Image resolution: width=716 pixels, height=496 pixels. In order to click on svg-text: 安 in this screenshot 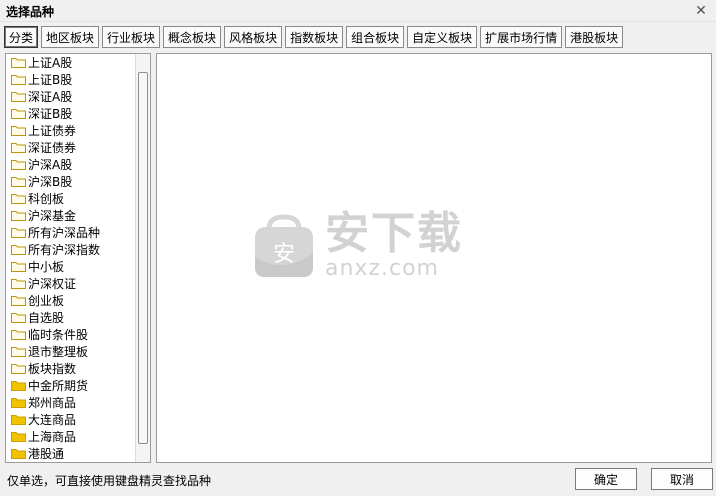, I will do `click(284, 254)`.